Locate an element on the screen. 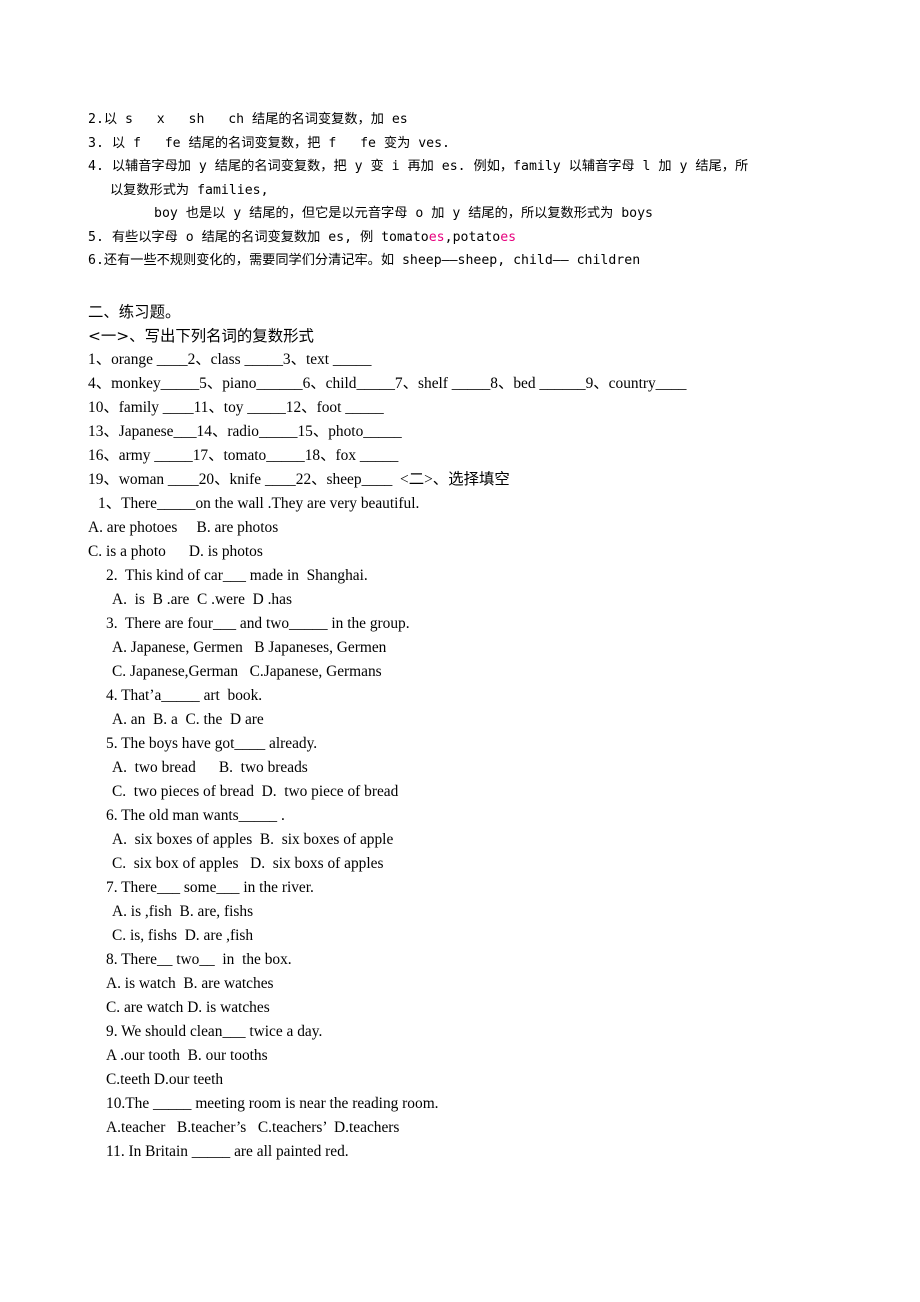 This screenshot has height=1302, width=920. exercises-heading: 二、练习题。 is located at coordinates (134, 312).